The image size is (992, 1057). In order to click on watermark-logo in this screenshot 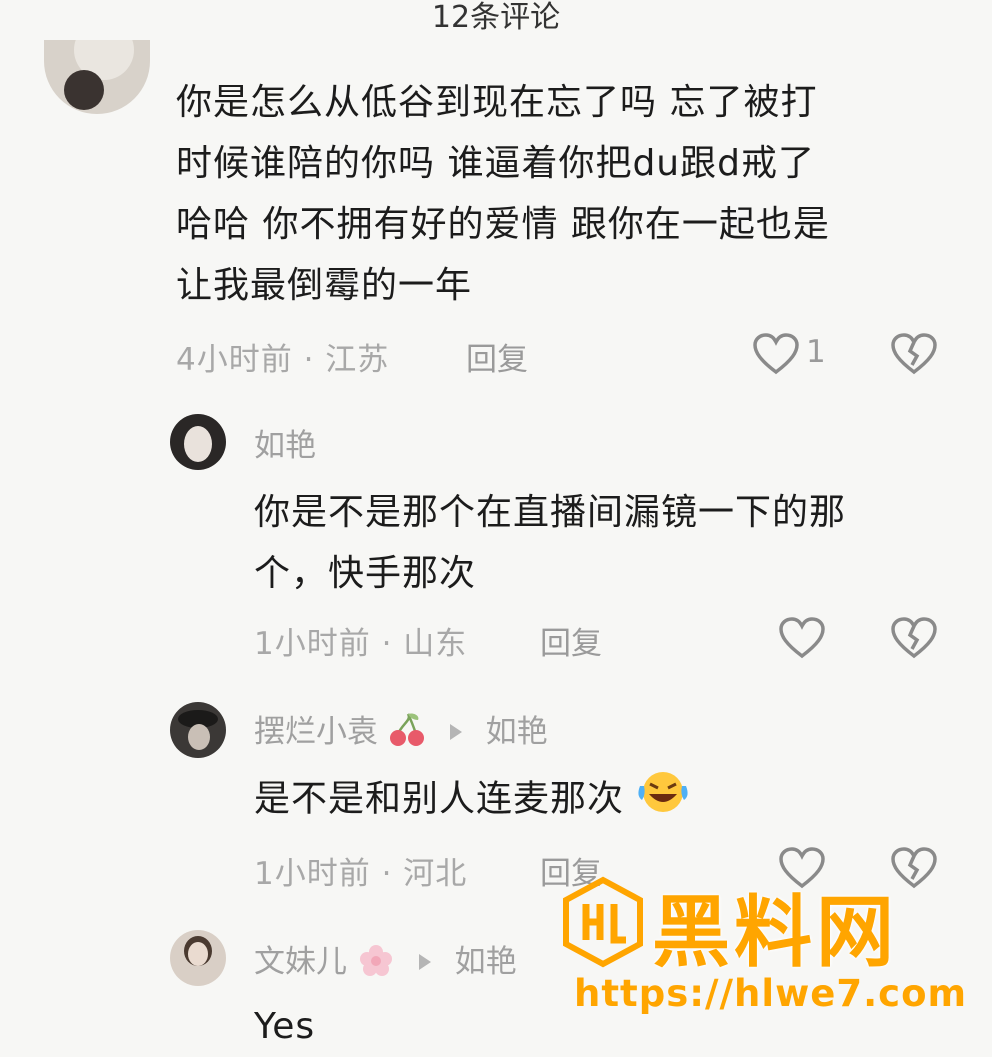, I will do `click(603, 924)`.